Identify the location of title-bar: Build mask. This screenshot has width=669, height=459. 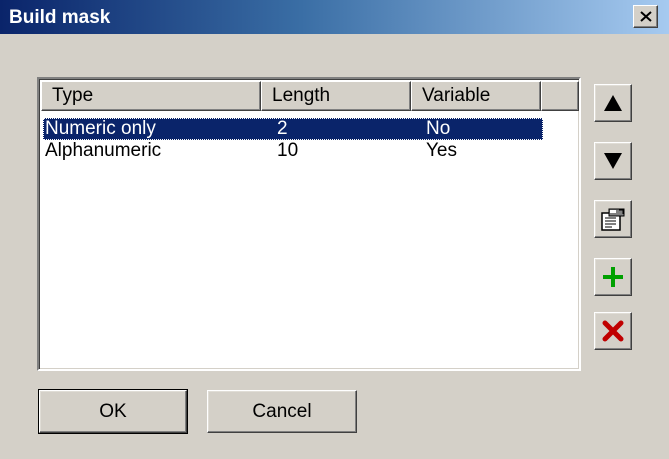
(334, 17).